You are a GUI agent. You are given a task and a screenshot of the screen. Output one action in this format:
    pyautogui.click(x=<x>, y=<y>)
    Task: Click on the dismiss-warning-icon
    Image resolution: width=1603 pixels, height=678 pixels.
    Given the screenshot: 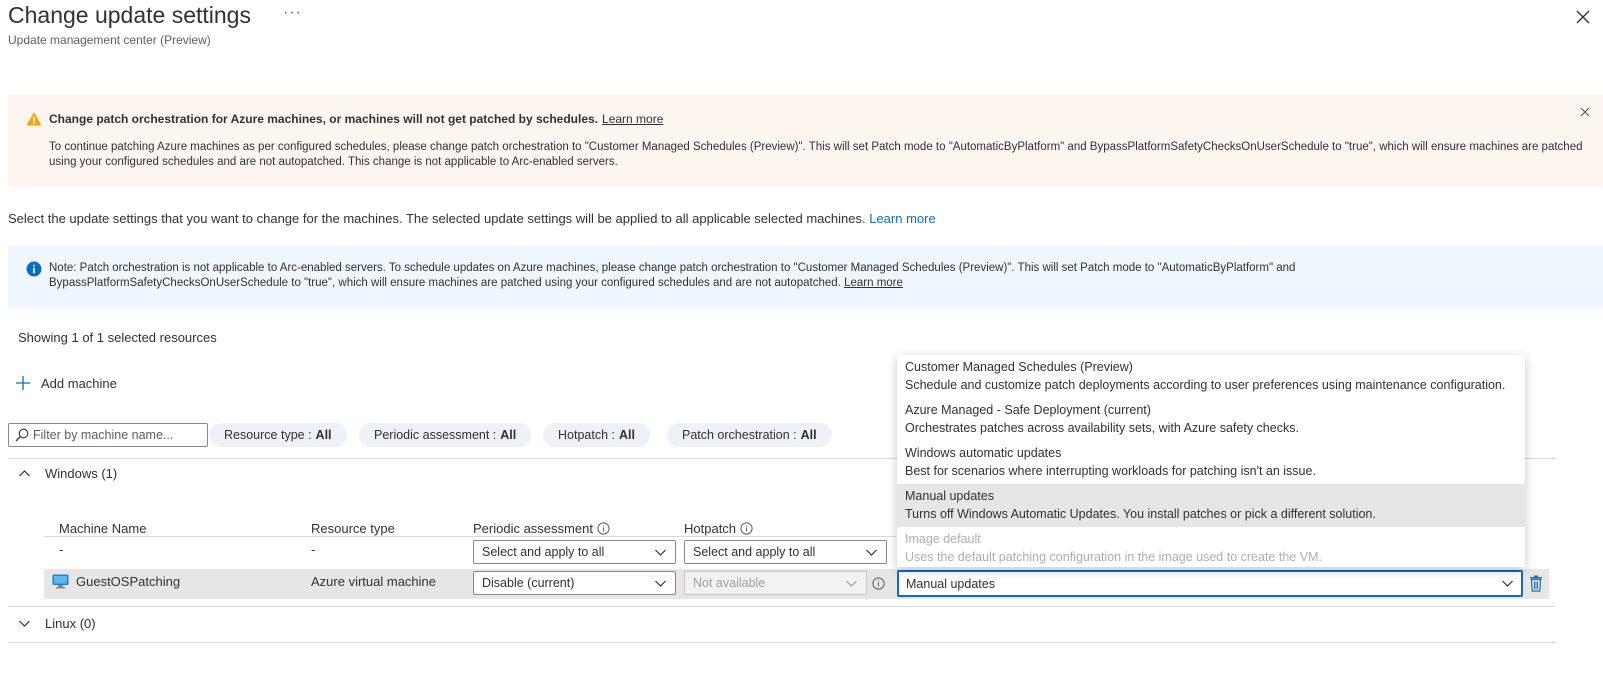 What is the action you would take?
    pyautogui.click(x=1585, y=112)
    